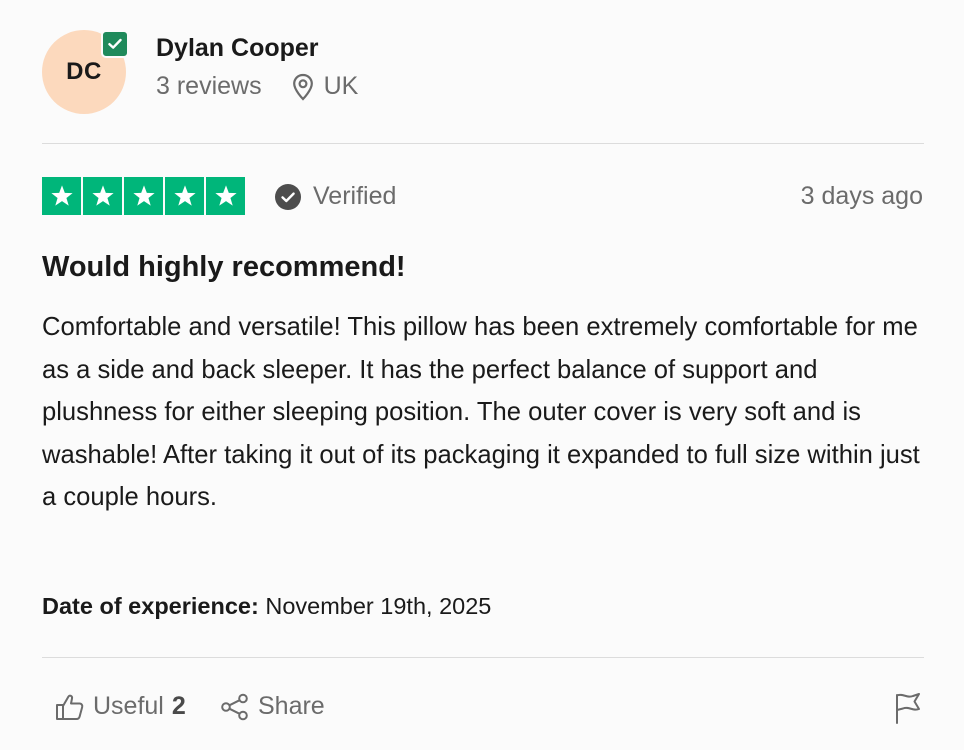 Image resolution: width=964 pixels, height=750 pixels. Describe the element at coordinates (237, 48) in the screenshot. I see `reviewer-name: Dylan Cooper` at that location.